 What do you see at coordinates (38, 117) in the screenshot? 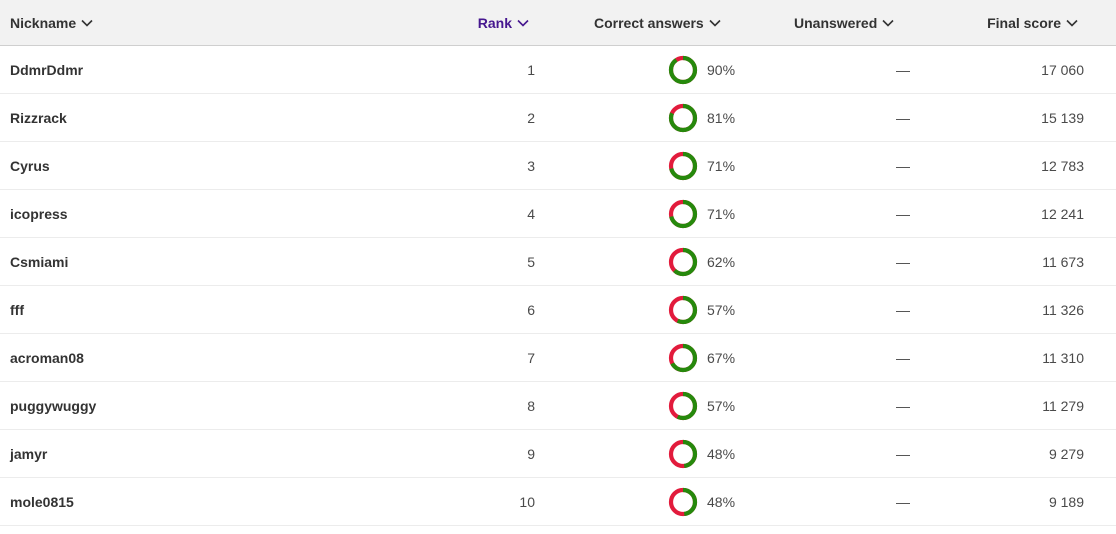
I see `player-nickname: Rizzrack` at bounding box center [38, 117].